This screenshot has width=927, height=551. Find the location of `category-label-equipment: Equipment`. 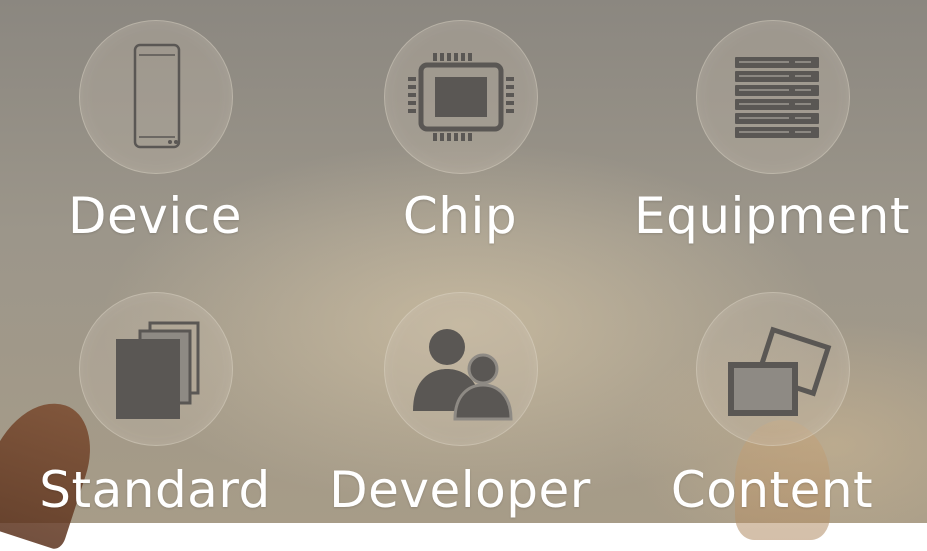

category-label-equipment: Equipment is located at coordinates (772, 216).